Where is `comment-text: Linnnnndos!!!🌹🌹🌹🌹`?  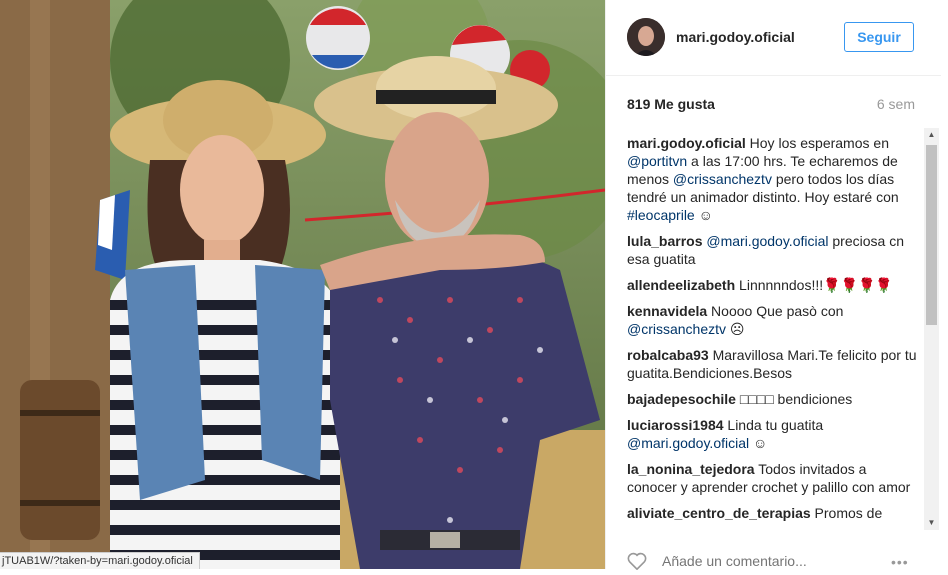
comment-text: Linnnnndos!!!🌹🌹🌹🌹 is located at coordinates (816, 285).